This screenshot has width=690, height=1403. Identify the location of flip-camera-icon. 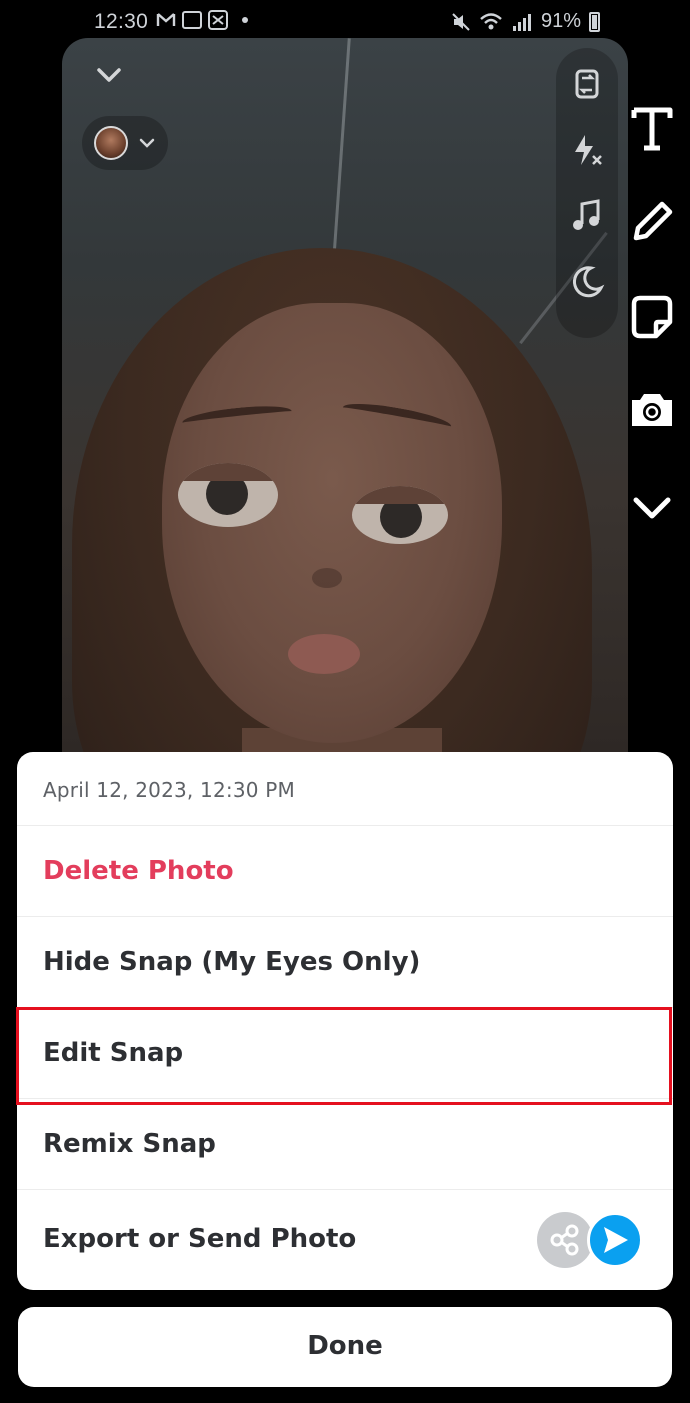
(587, 84).